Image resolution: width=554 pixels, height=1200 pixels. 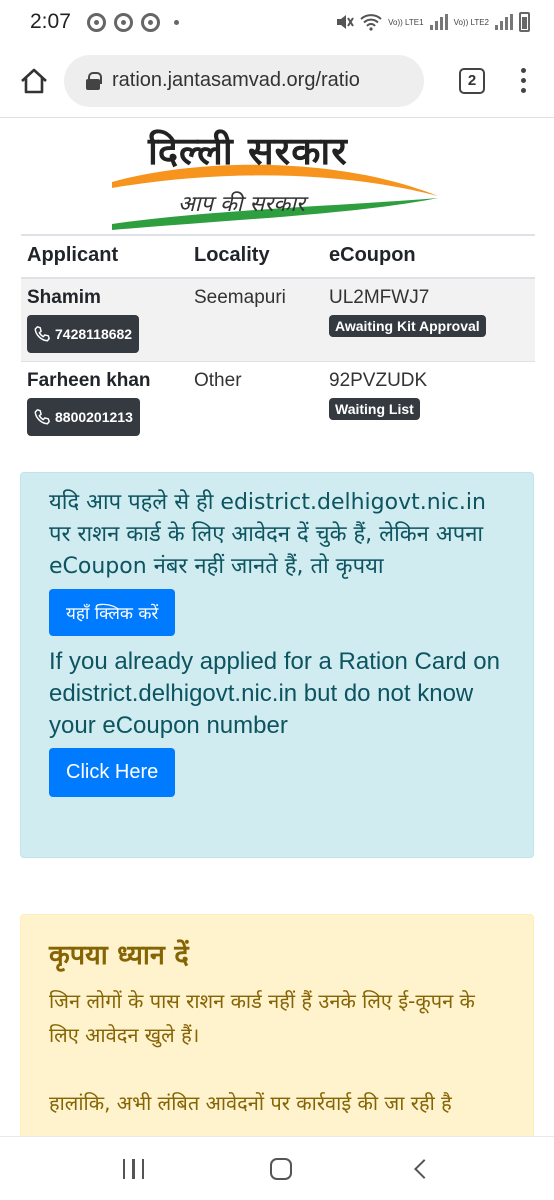 What do you see at coordinates (236, 80) in the screenshot?
I see `url-text: ration.jantasamvad.org/ratio` at bounding box center [236, 80].